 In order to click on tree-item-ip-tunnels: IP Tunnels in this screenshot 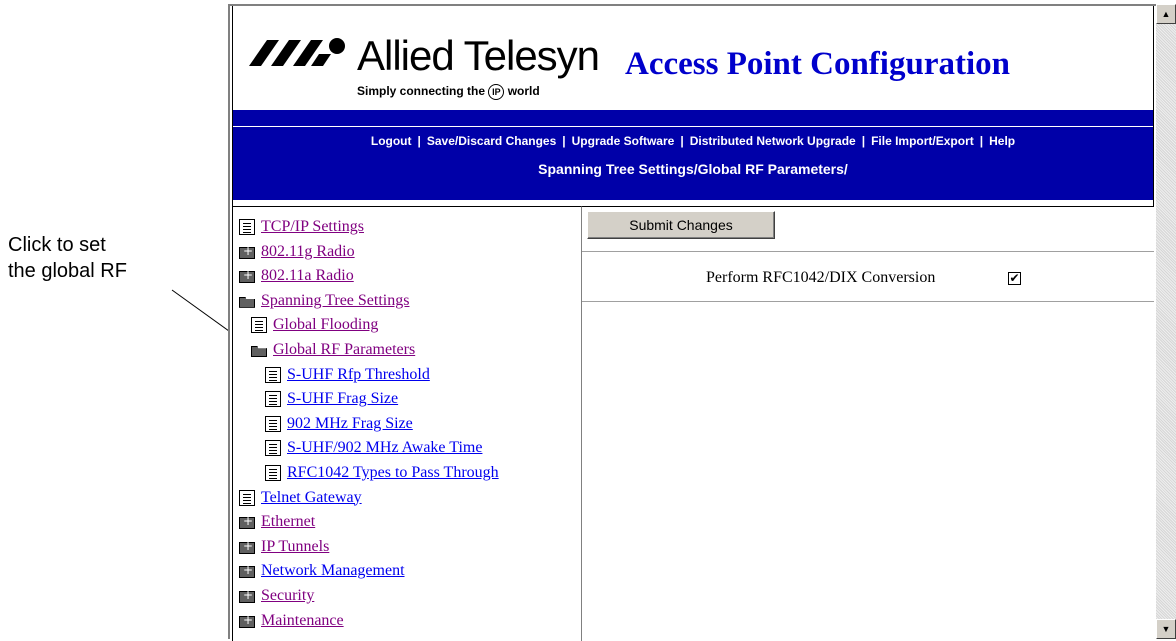, I will do `click(284, 547)`.